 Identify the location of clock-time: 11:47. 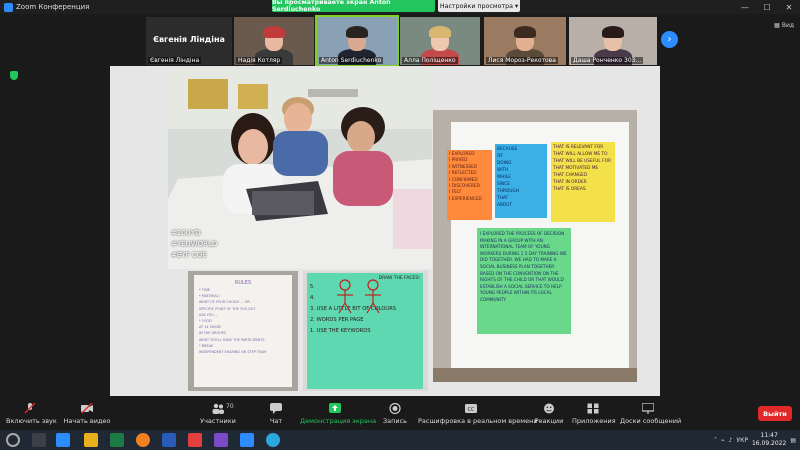
(769, 435).